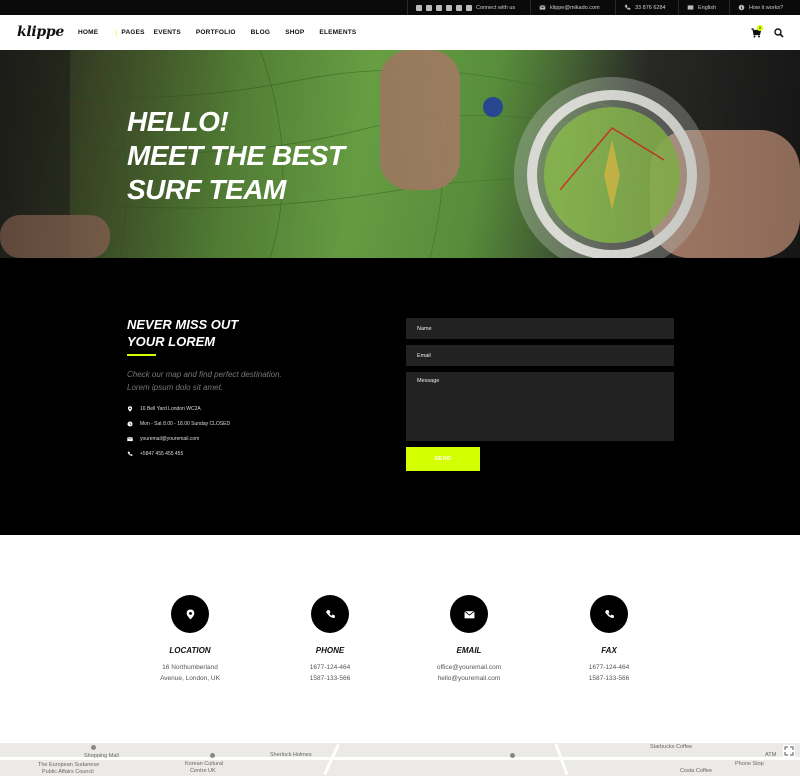 The image size is (800, 776). What do you see at coordinates (671, 747) in the screenshot?
I see `map-label: Starbucks Coffee` at bounding box center [671, 747].